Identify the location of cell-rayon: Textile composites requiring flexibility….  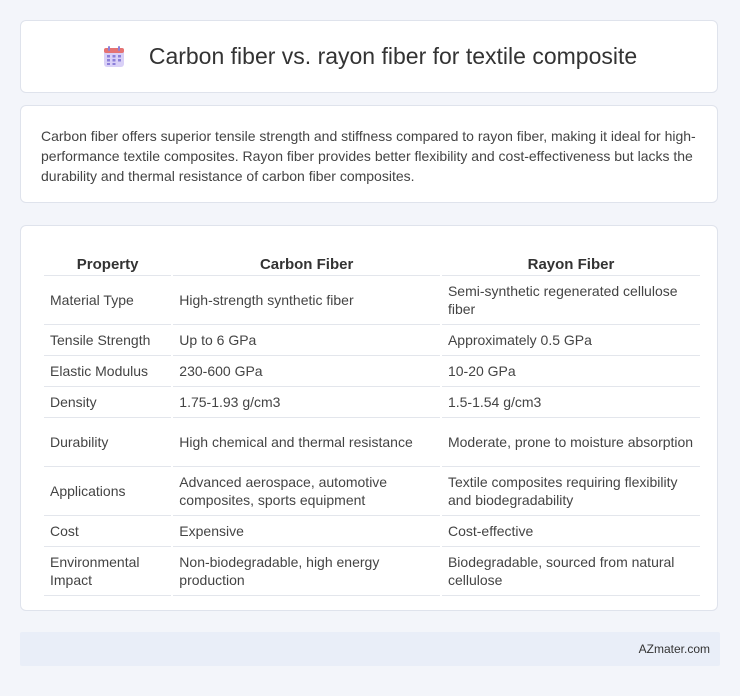
(570, 491).